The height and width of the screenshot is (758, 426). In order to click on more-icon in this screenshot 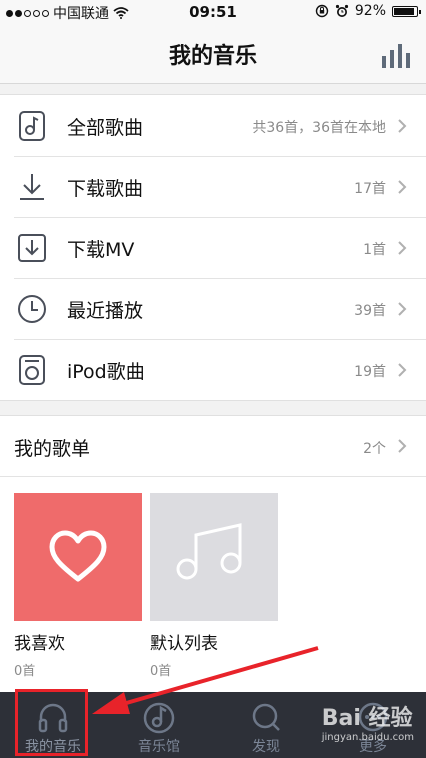, I will do `click(373, 717)`.